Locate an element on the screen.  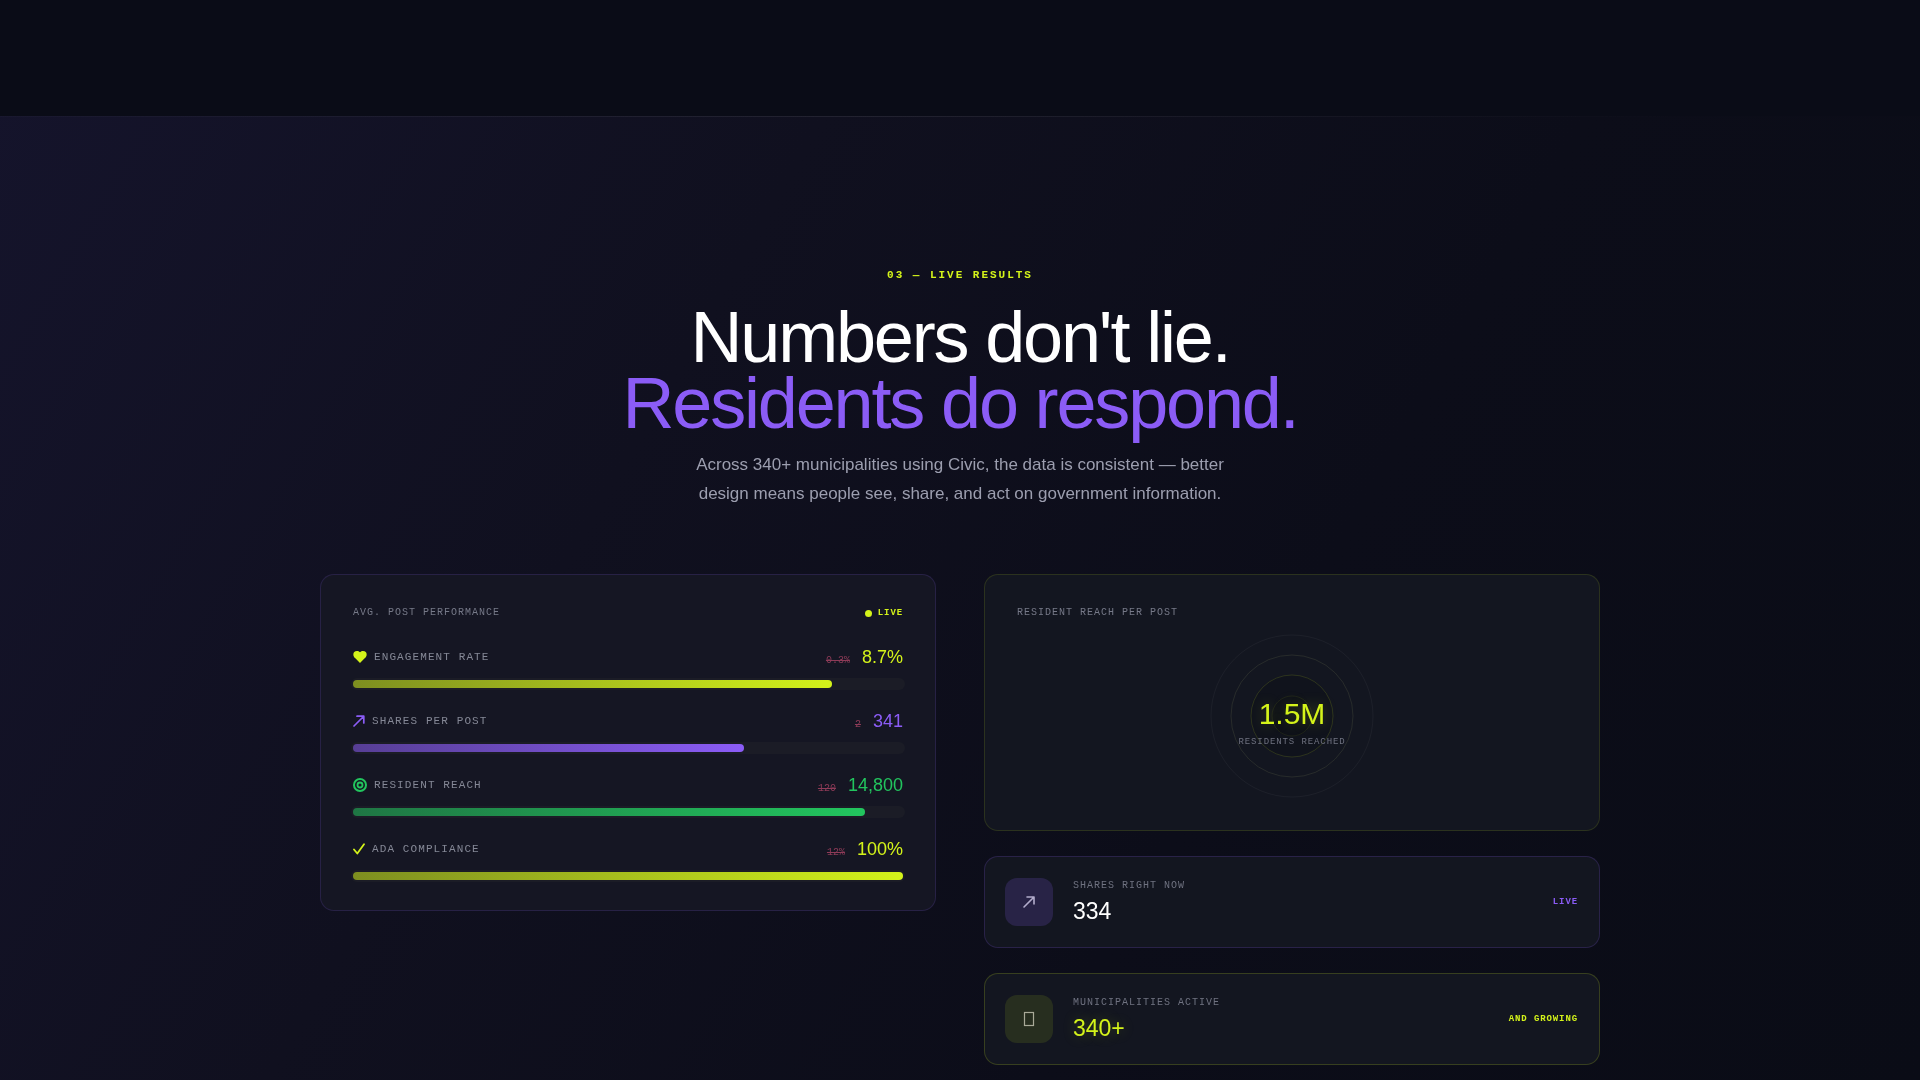
headline-accent: Residents do respond. is located at coordinates (960, 407).